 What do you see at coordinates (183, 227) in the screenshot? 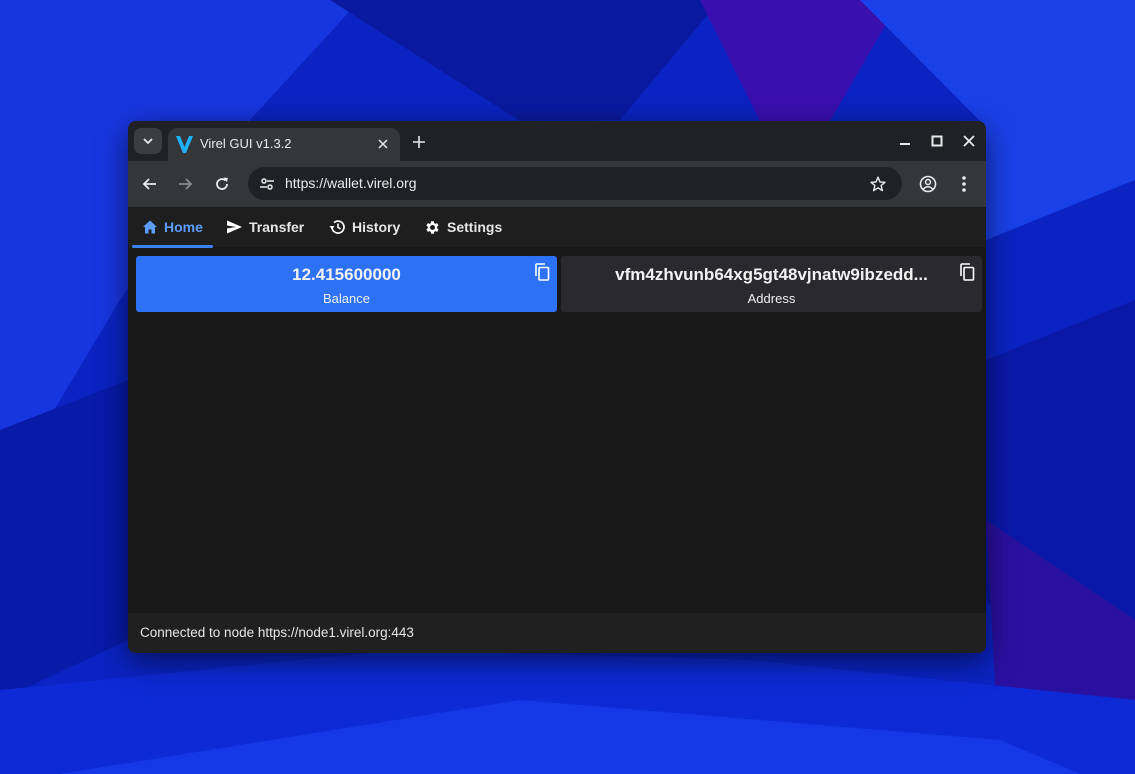
I see `tab-home-label: Home` at bounding box center [183, 227].